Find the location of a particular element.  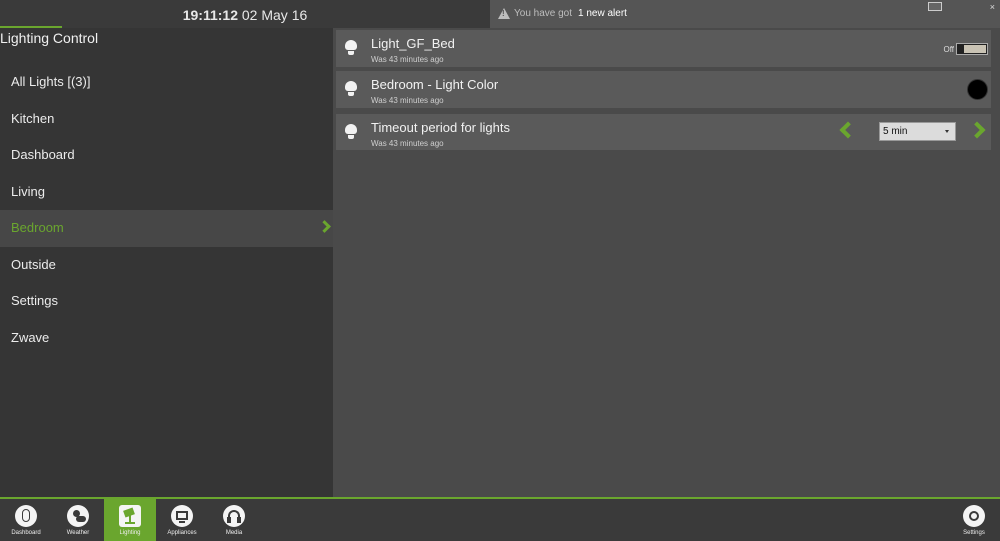

color-picker-swatch is located at coordinates (977, 89).